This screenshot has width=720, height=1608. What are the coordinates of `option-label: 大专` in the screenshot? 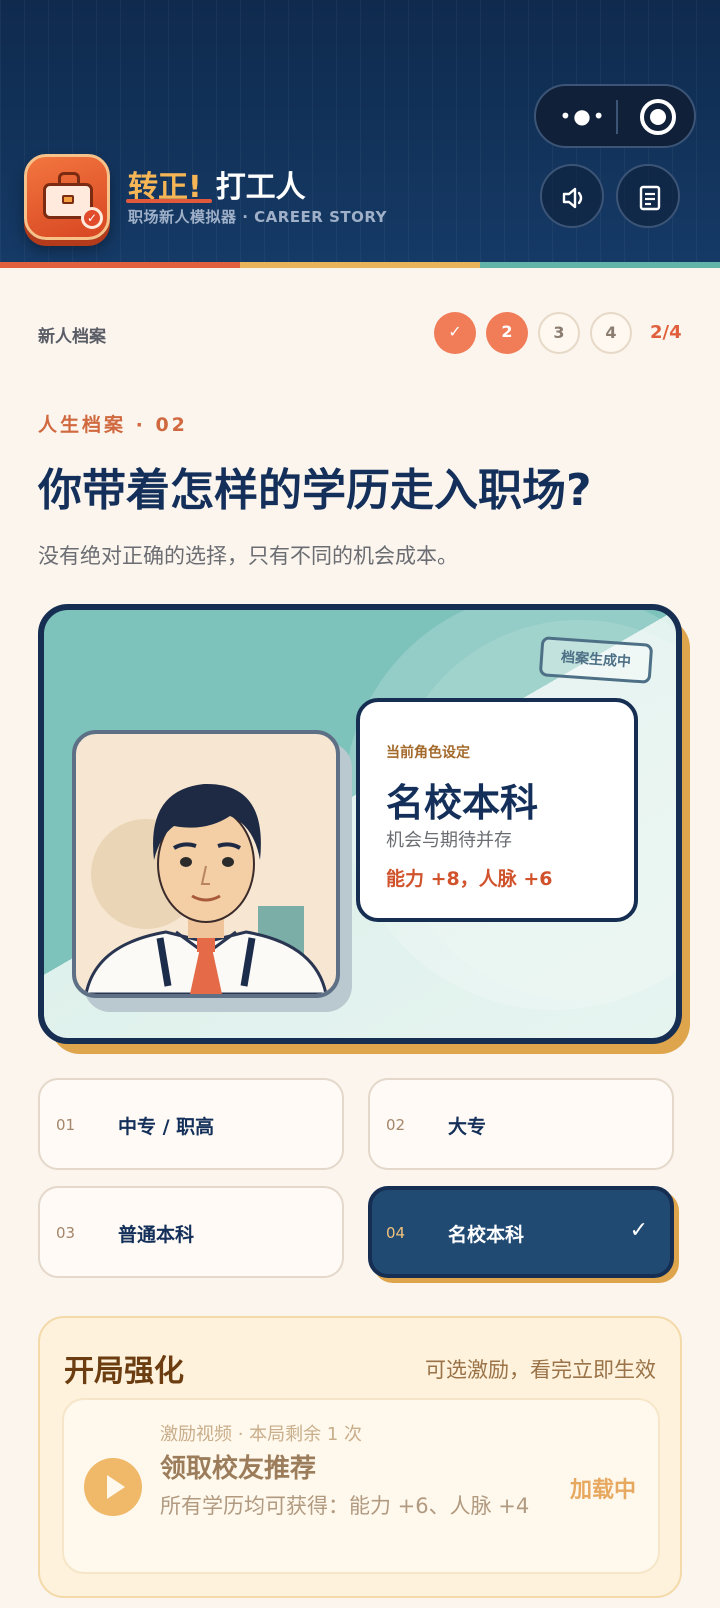 It's located at (467, 1127).